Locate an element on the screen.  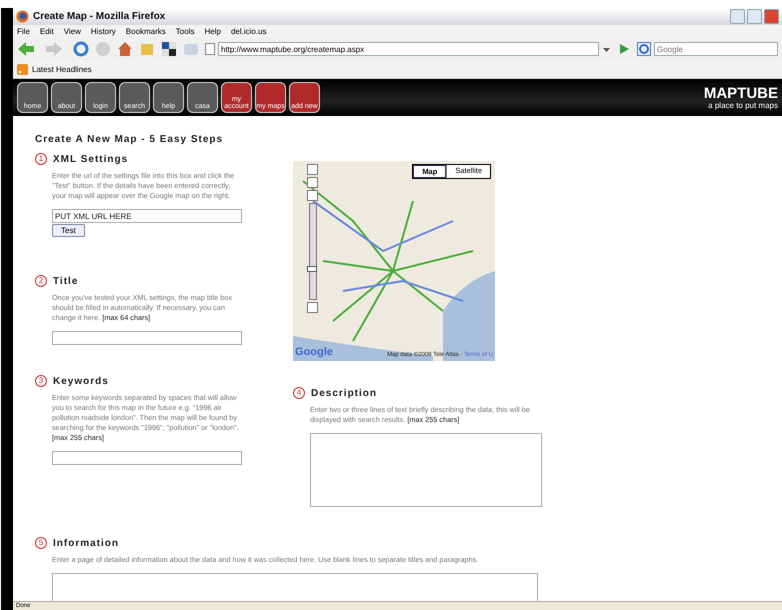
address-field: http://www.maptube.org/createmap.aspx is located at coordinates (408, 49).